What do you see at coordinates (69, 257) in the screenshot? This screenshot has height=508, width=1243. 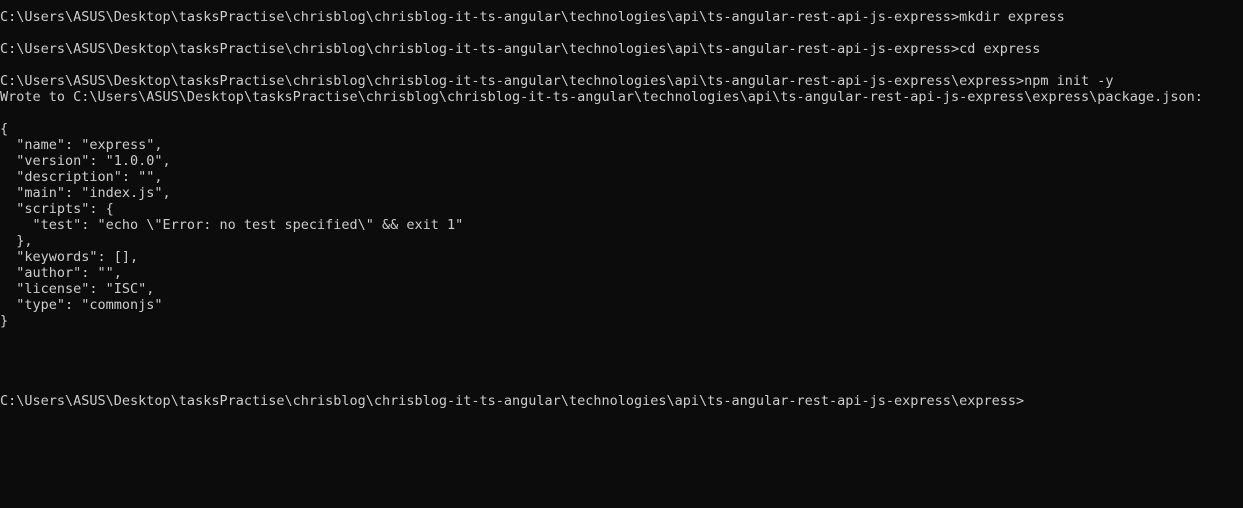 I see `json-line-keywords: "keywords": [],` at bounding box center [69, 257].